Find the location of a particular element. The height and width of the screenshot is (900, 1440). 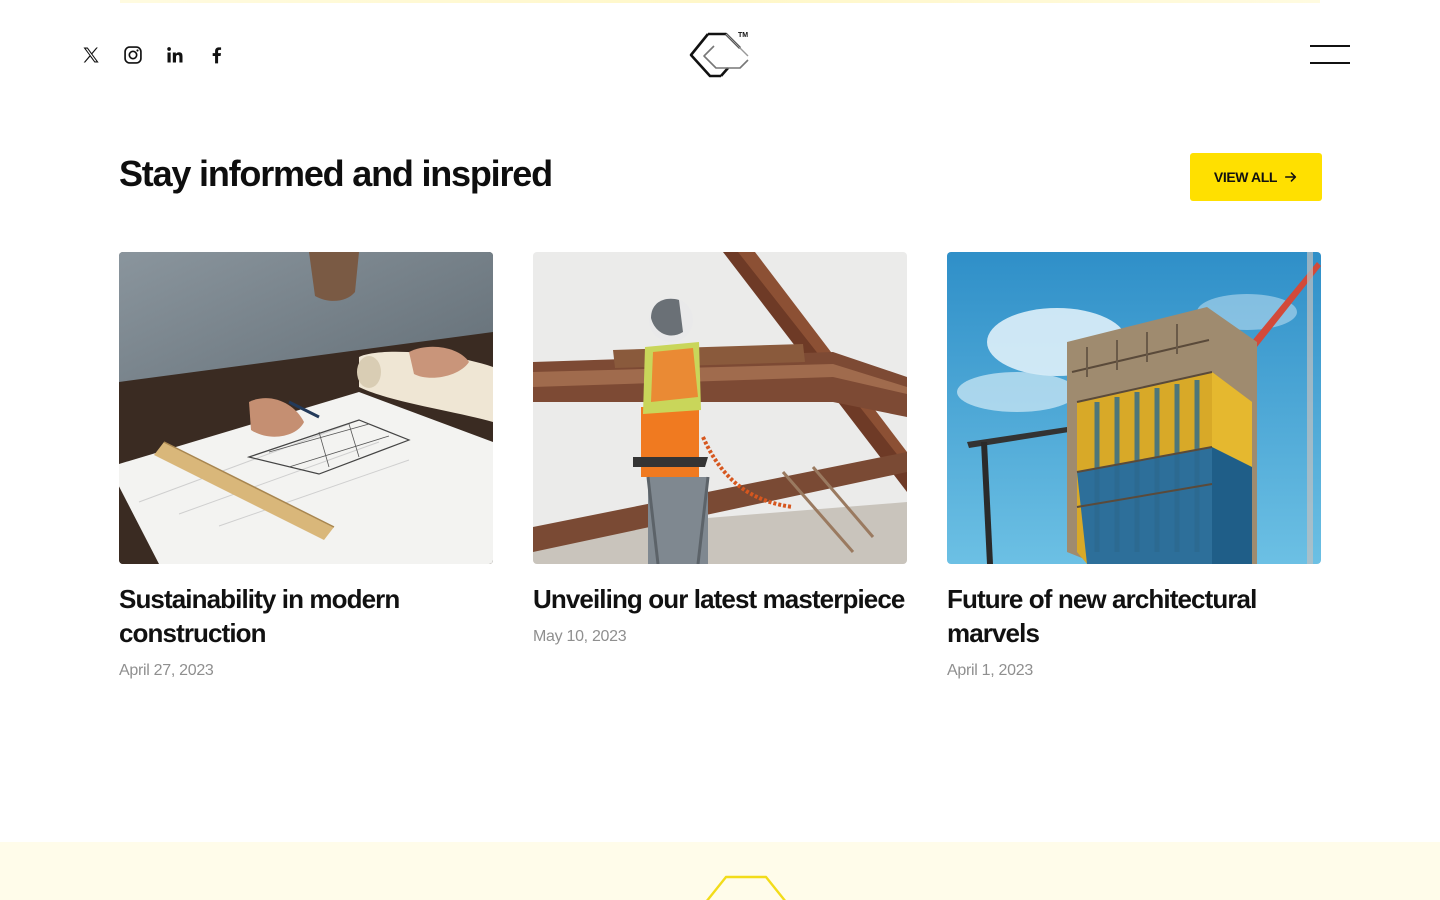

svg-text: TM is located at coordinates (743, 35).